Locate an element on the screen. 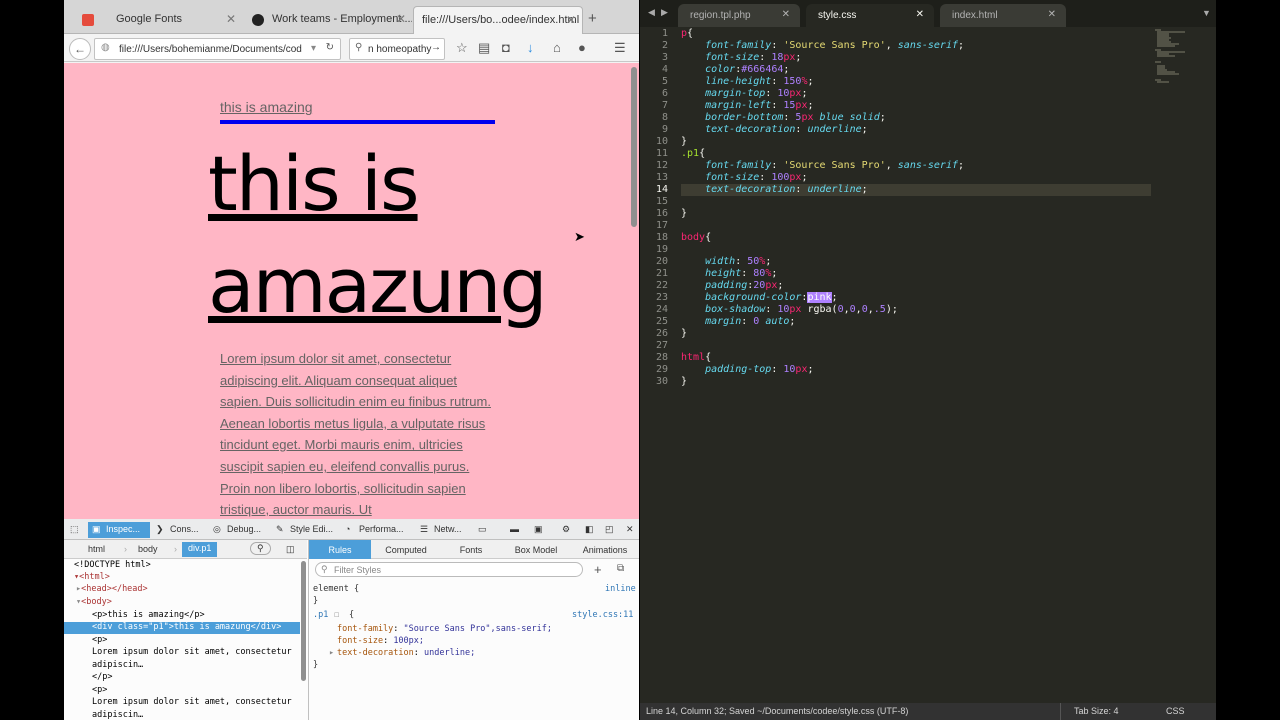  nav-prev-icon: ◀ is located at coordinates (651, 12).